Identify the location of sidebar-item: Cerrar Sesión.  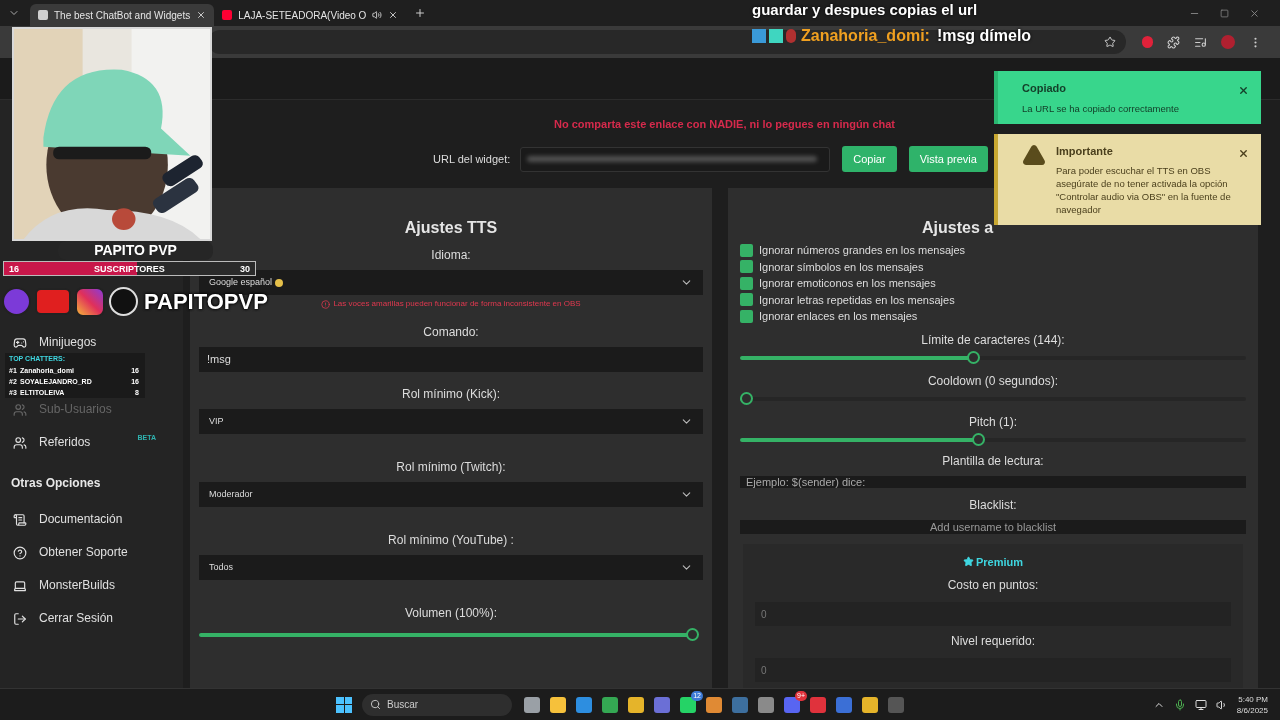
(76, 618).